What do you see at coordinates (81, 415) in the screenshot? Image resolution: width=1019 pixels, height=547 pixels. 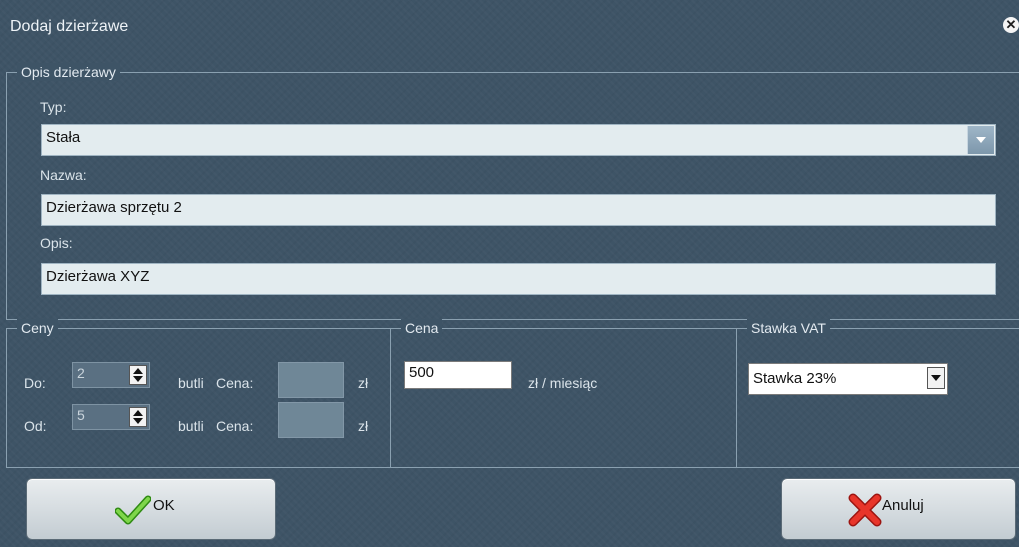 I see `from-quantity-value: 5` at bounding box center [81, 415].